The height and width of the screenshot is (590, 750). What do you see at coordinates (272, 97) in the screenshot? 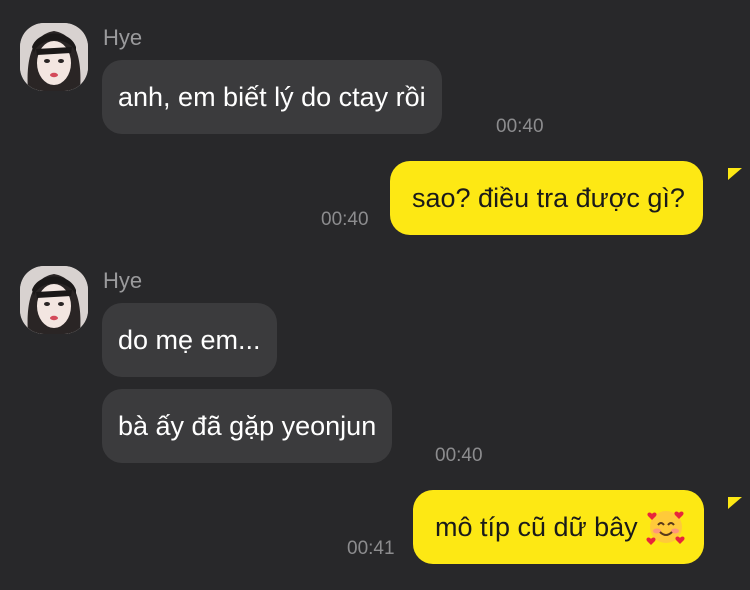
I see `message-bubble-incoming: anh, em biết lý do ctay rồi` at bounding box center [272, 97].